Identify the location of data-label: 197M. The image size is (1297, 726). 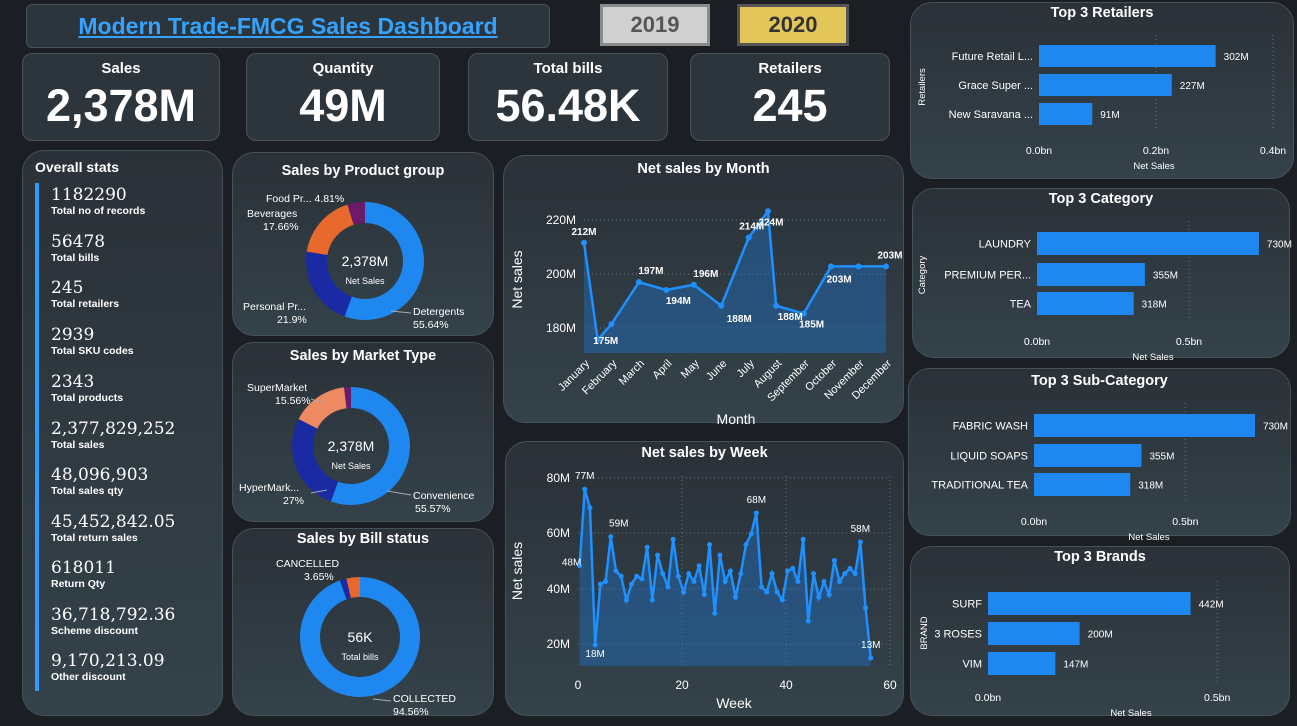
(650, 271).